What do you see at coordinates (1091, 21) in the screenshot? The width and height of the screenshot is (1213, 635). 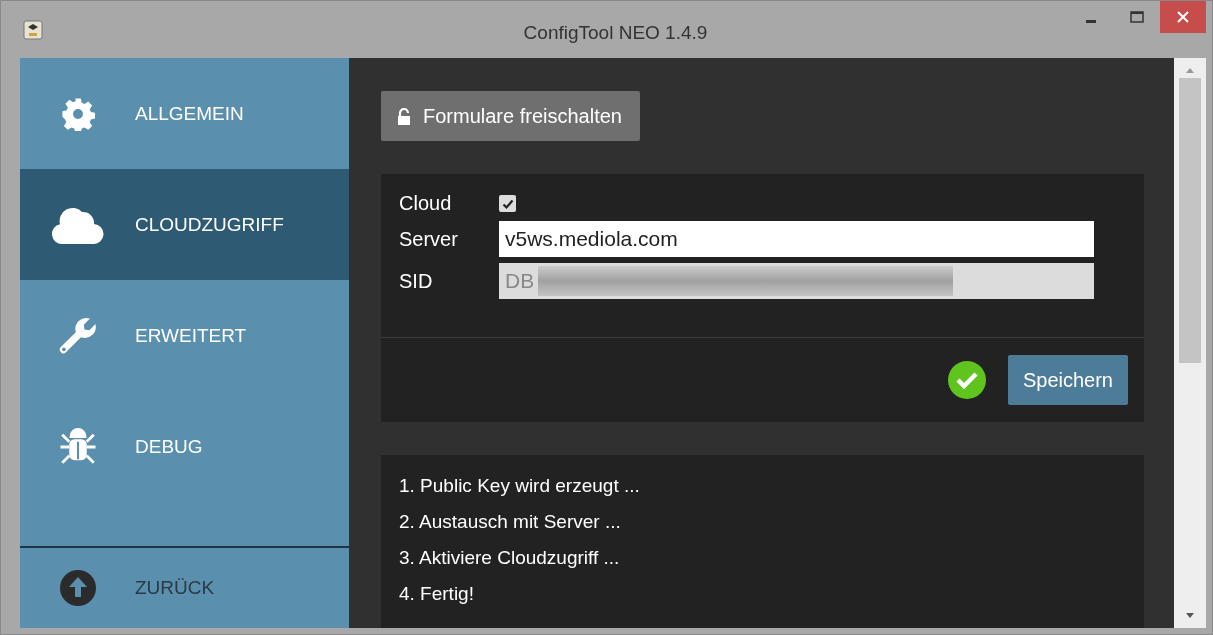 I see `minimize-icon` at bounding box center [1091, 21].